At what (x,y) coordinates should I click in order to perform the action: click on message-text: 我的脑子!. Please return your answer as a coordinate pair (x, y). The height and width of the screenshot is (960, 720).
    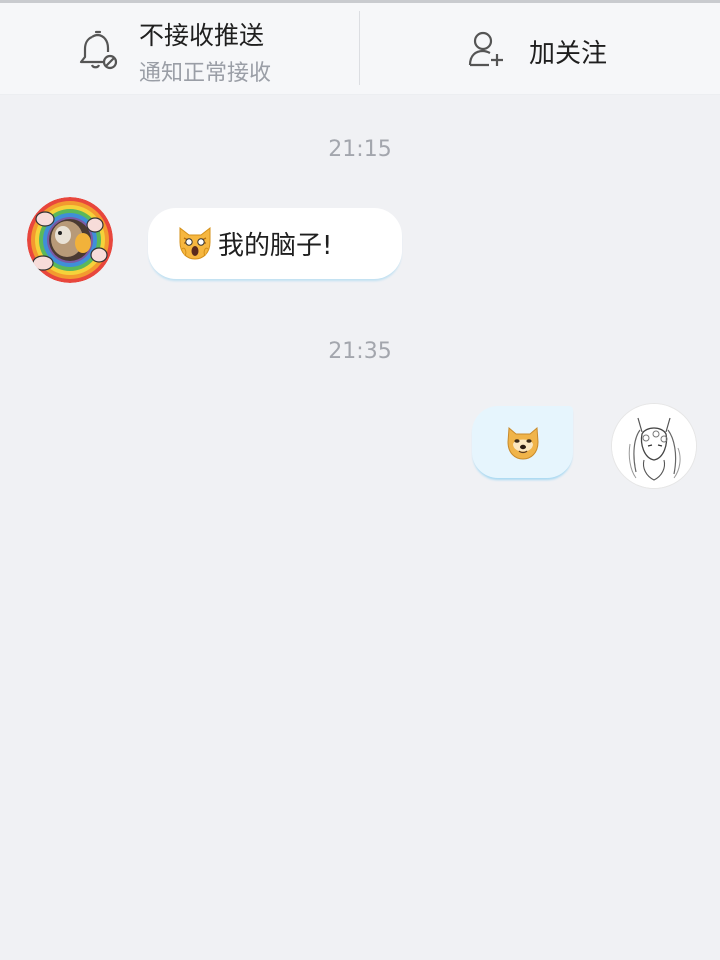
    Looking at the image, I should click on (275, 245).